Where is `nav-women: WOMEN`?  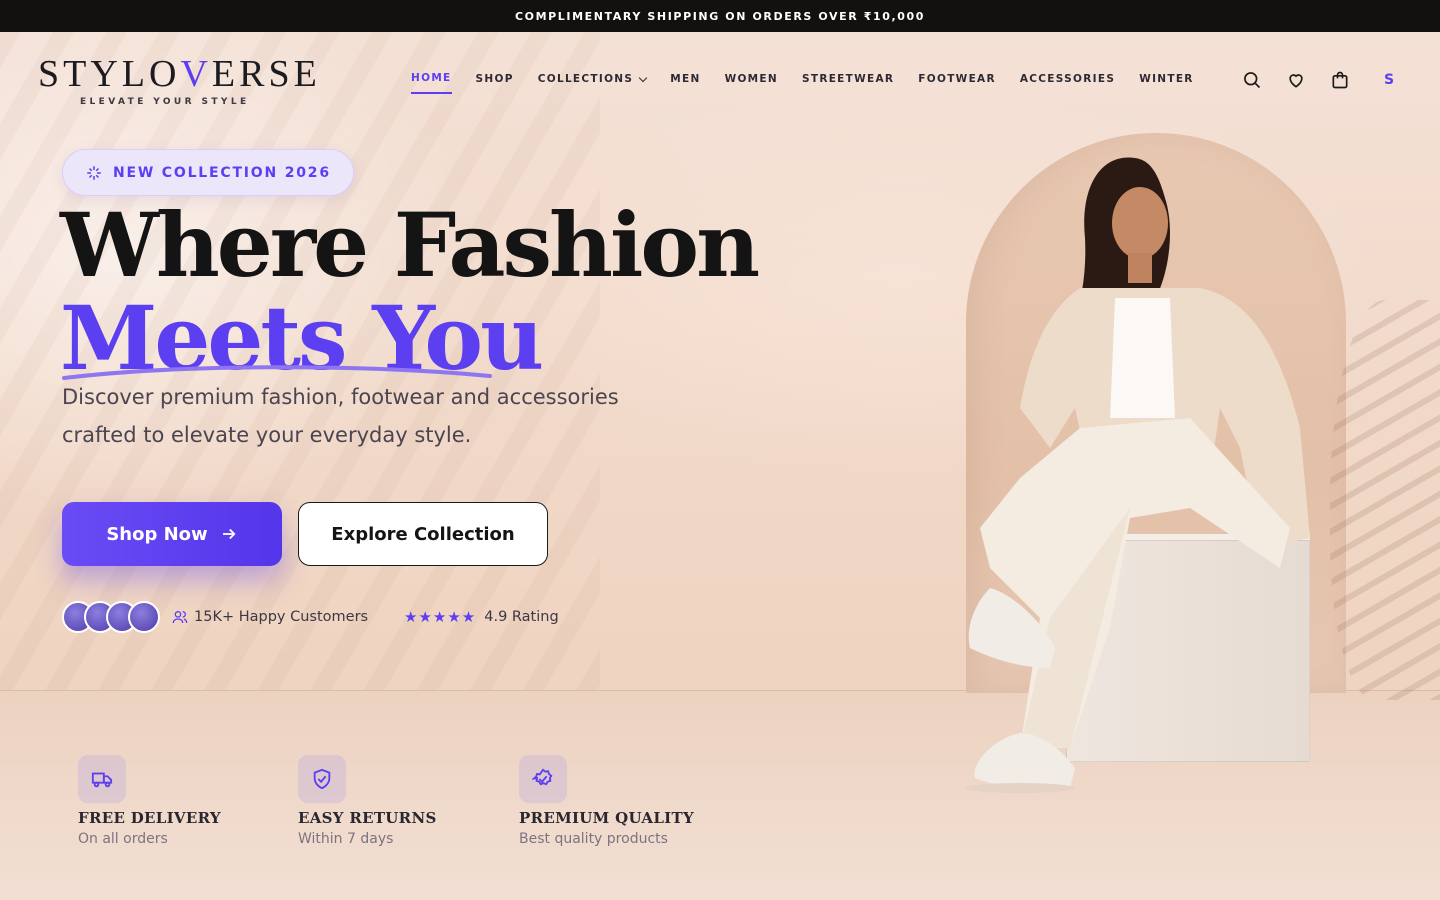 nav-women: WOMEN is located at coordinates (751, 83).